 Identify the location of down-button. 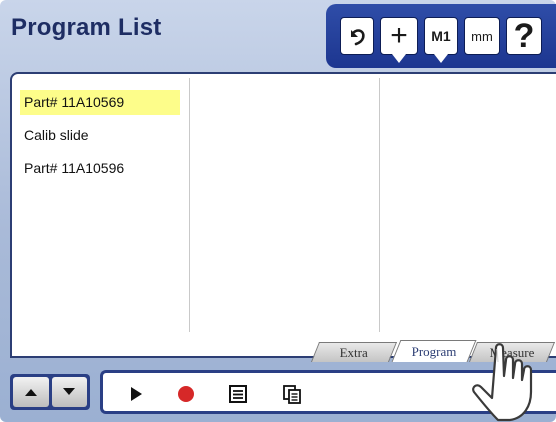
(69, 392).